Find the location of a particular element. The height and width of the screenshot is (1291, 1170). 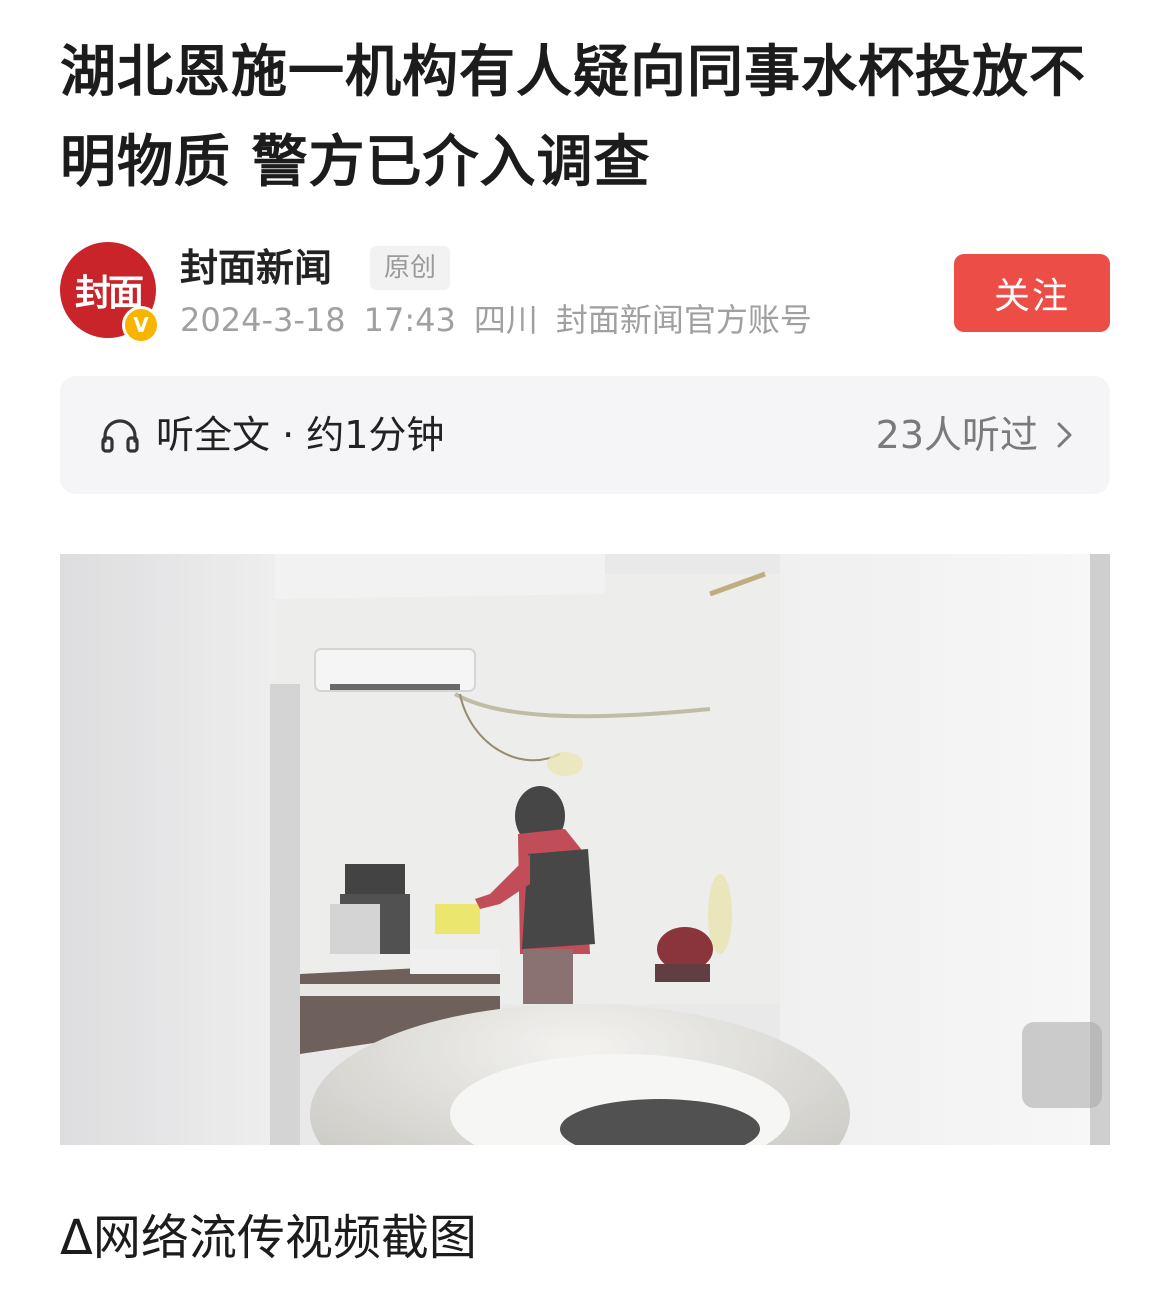

listen-count: 23人听过 is located at coordinates (956, 435).